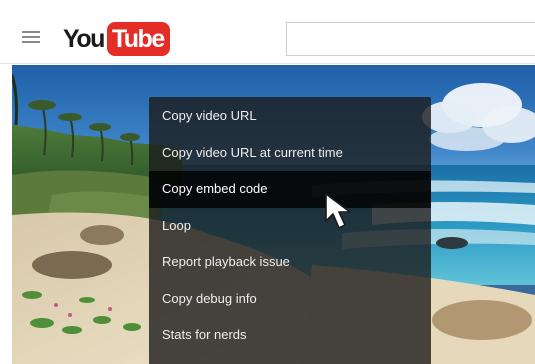  I want to click on logo-you-text: You, so click(84, 39).